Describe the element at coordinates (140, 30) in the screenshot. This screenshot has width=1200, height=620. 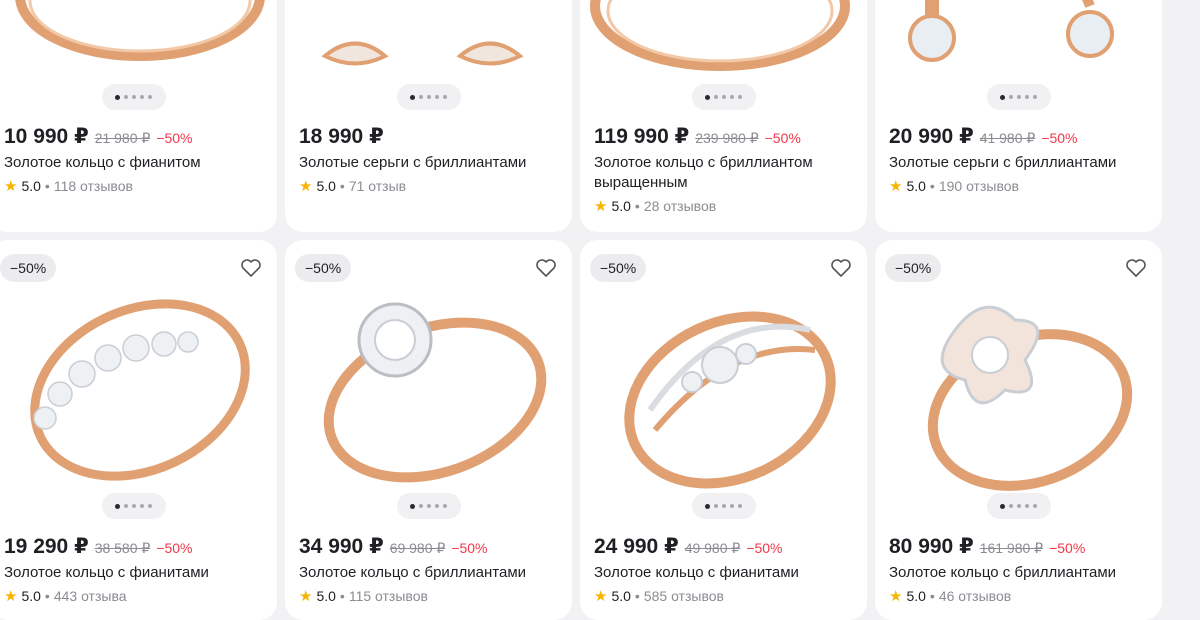
I see `gold-ring-image` at that location.